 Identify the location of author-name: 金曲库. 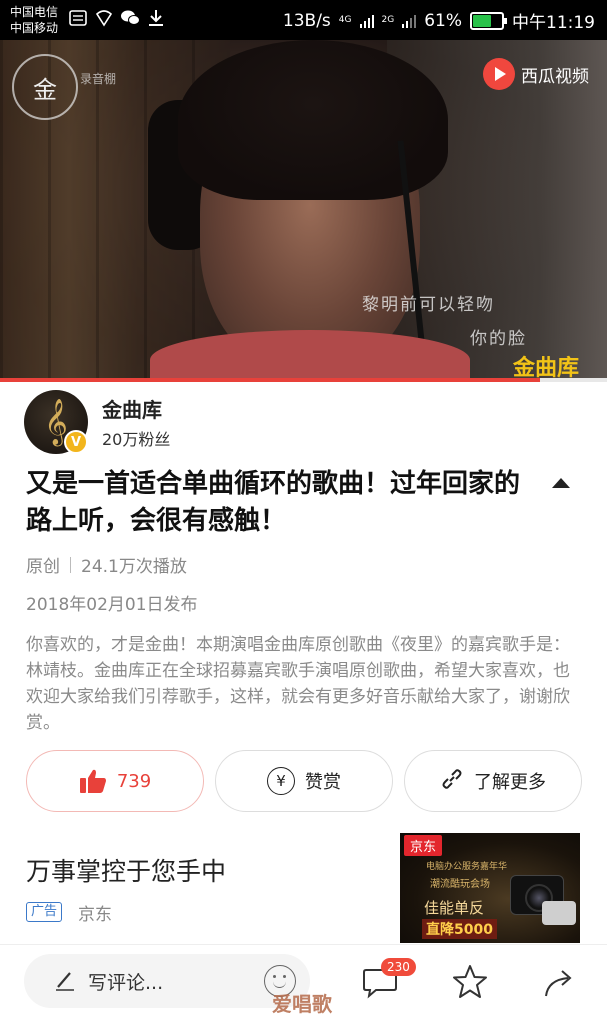
(132, 408).